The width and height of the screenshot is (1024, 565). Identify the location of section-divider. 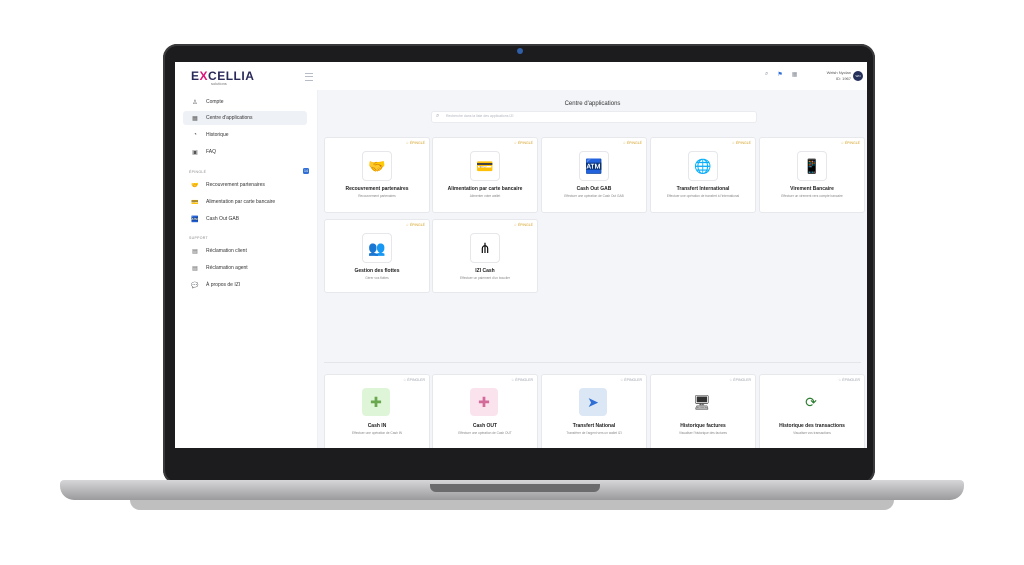
(592, 362).